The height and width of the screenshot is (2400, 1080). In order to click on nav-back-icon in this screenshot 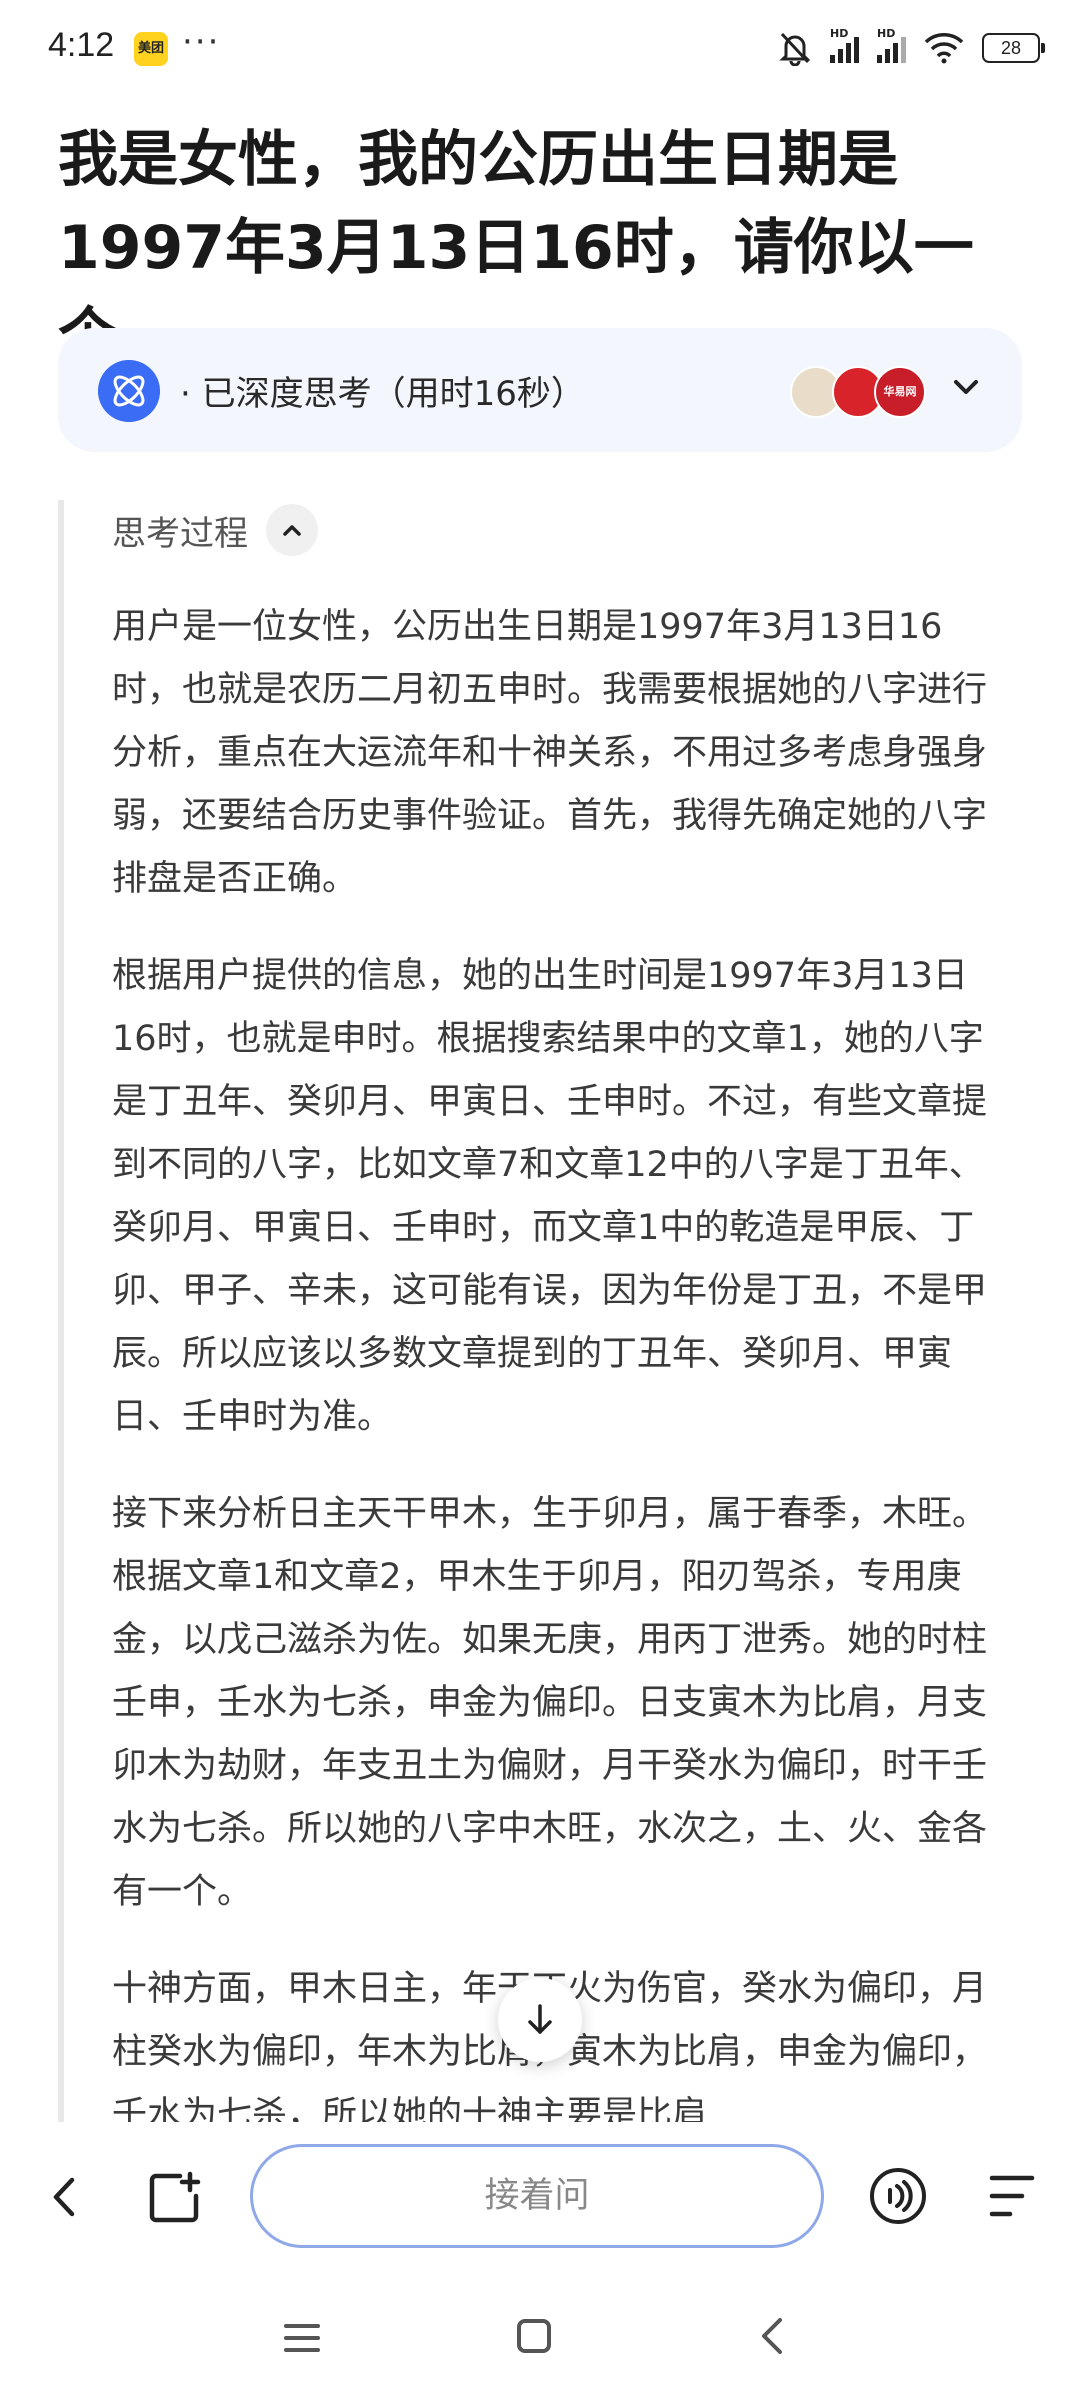, I will do `click(772, 2336)`.